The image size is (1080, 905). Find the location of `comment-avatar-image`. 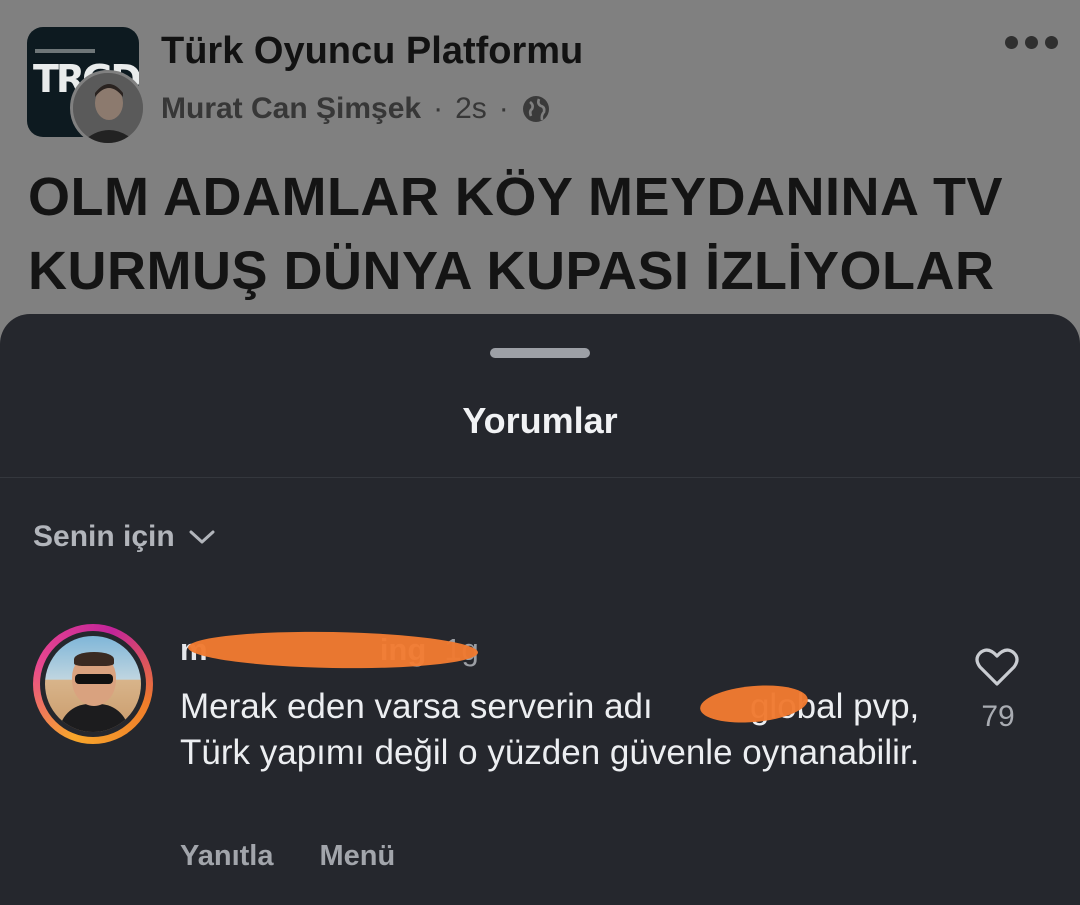

comment-avatar-image is located at coordinates (93, 684).